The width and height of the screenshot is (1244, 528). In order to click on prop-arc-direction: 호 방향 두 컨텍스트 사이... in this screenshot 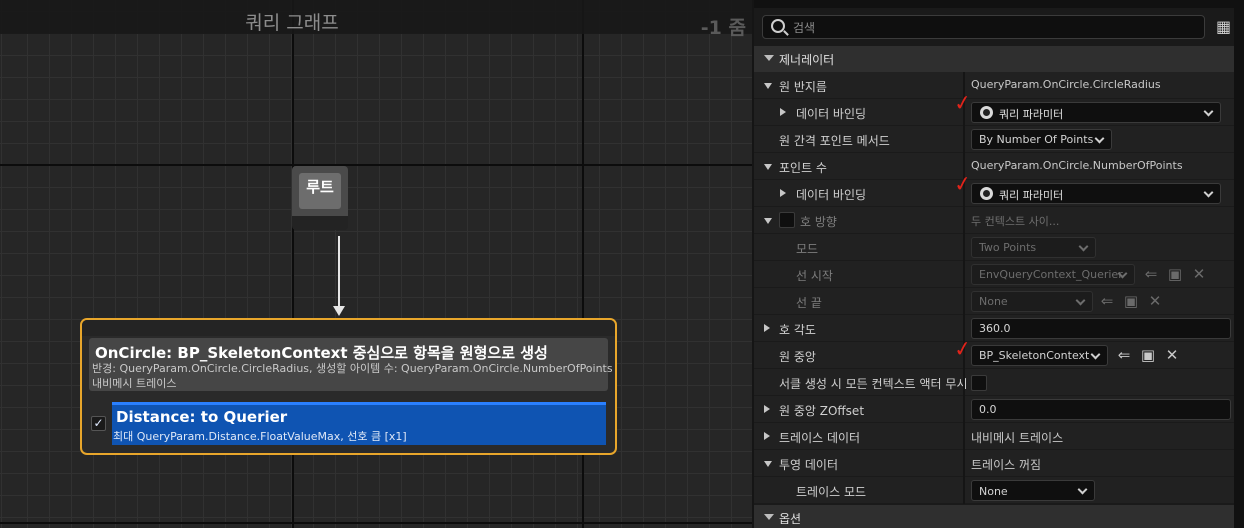, I will do `click(994, 220)`.